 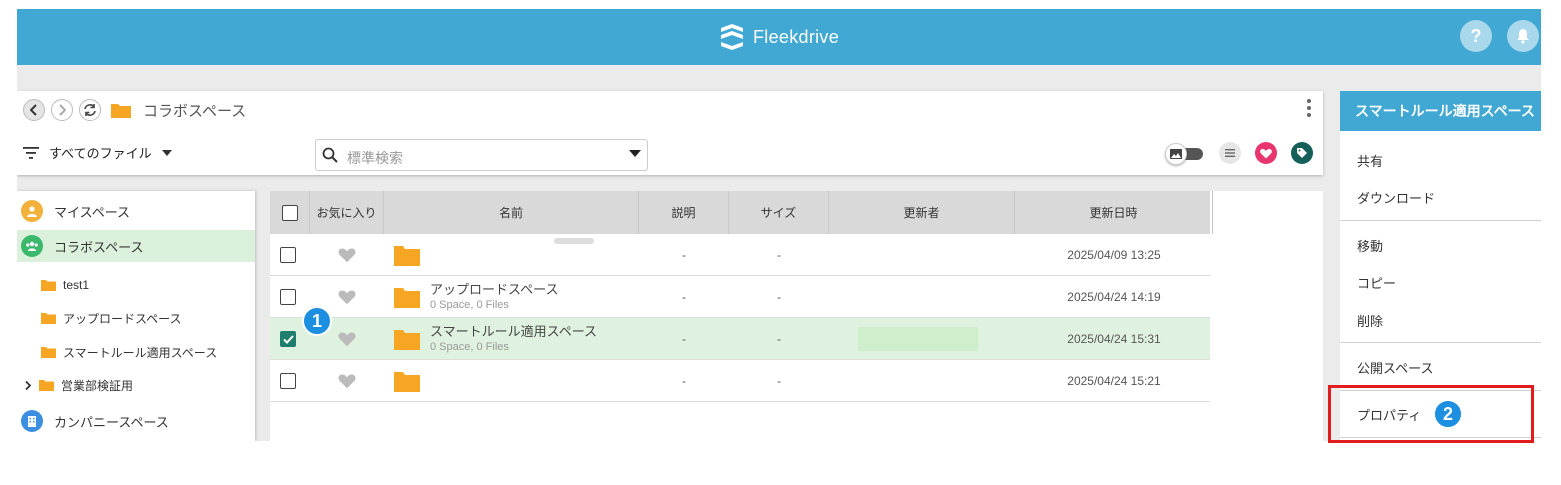 I want to click on sidebar-item-test1: test1, so click(x=136, y=285).